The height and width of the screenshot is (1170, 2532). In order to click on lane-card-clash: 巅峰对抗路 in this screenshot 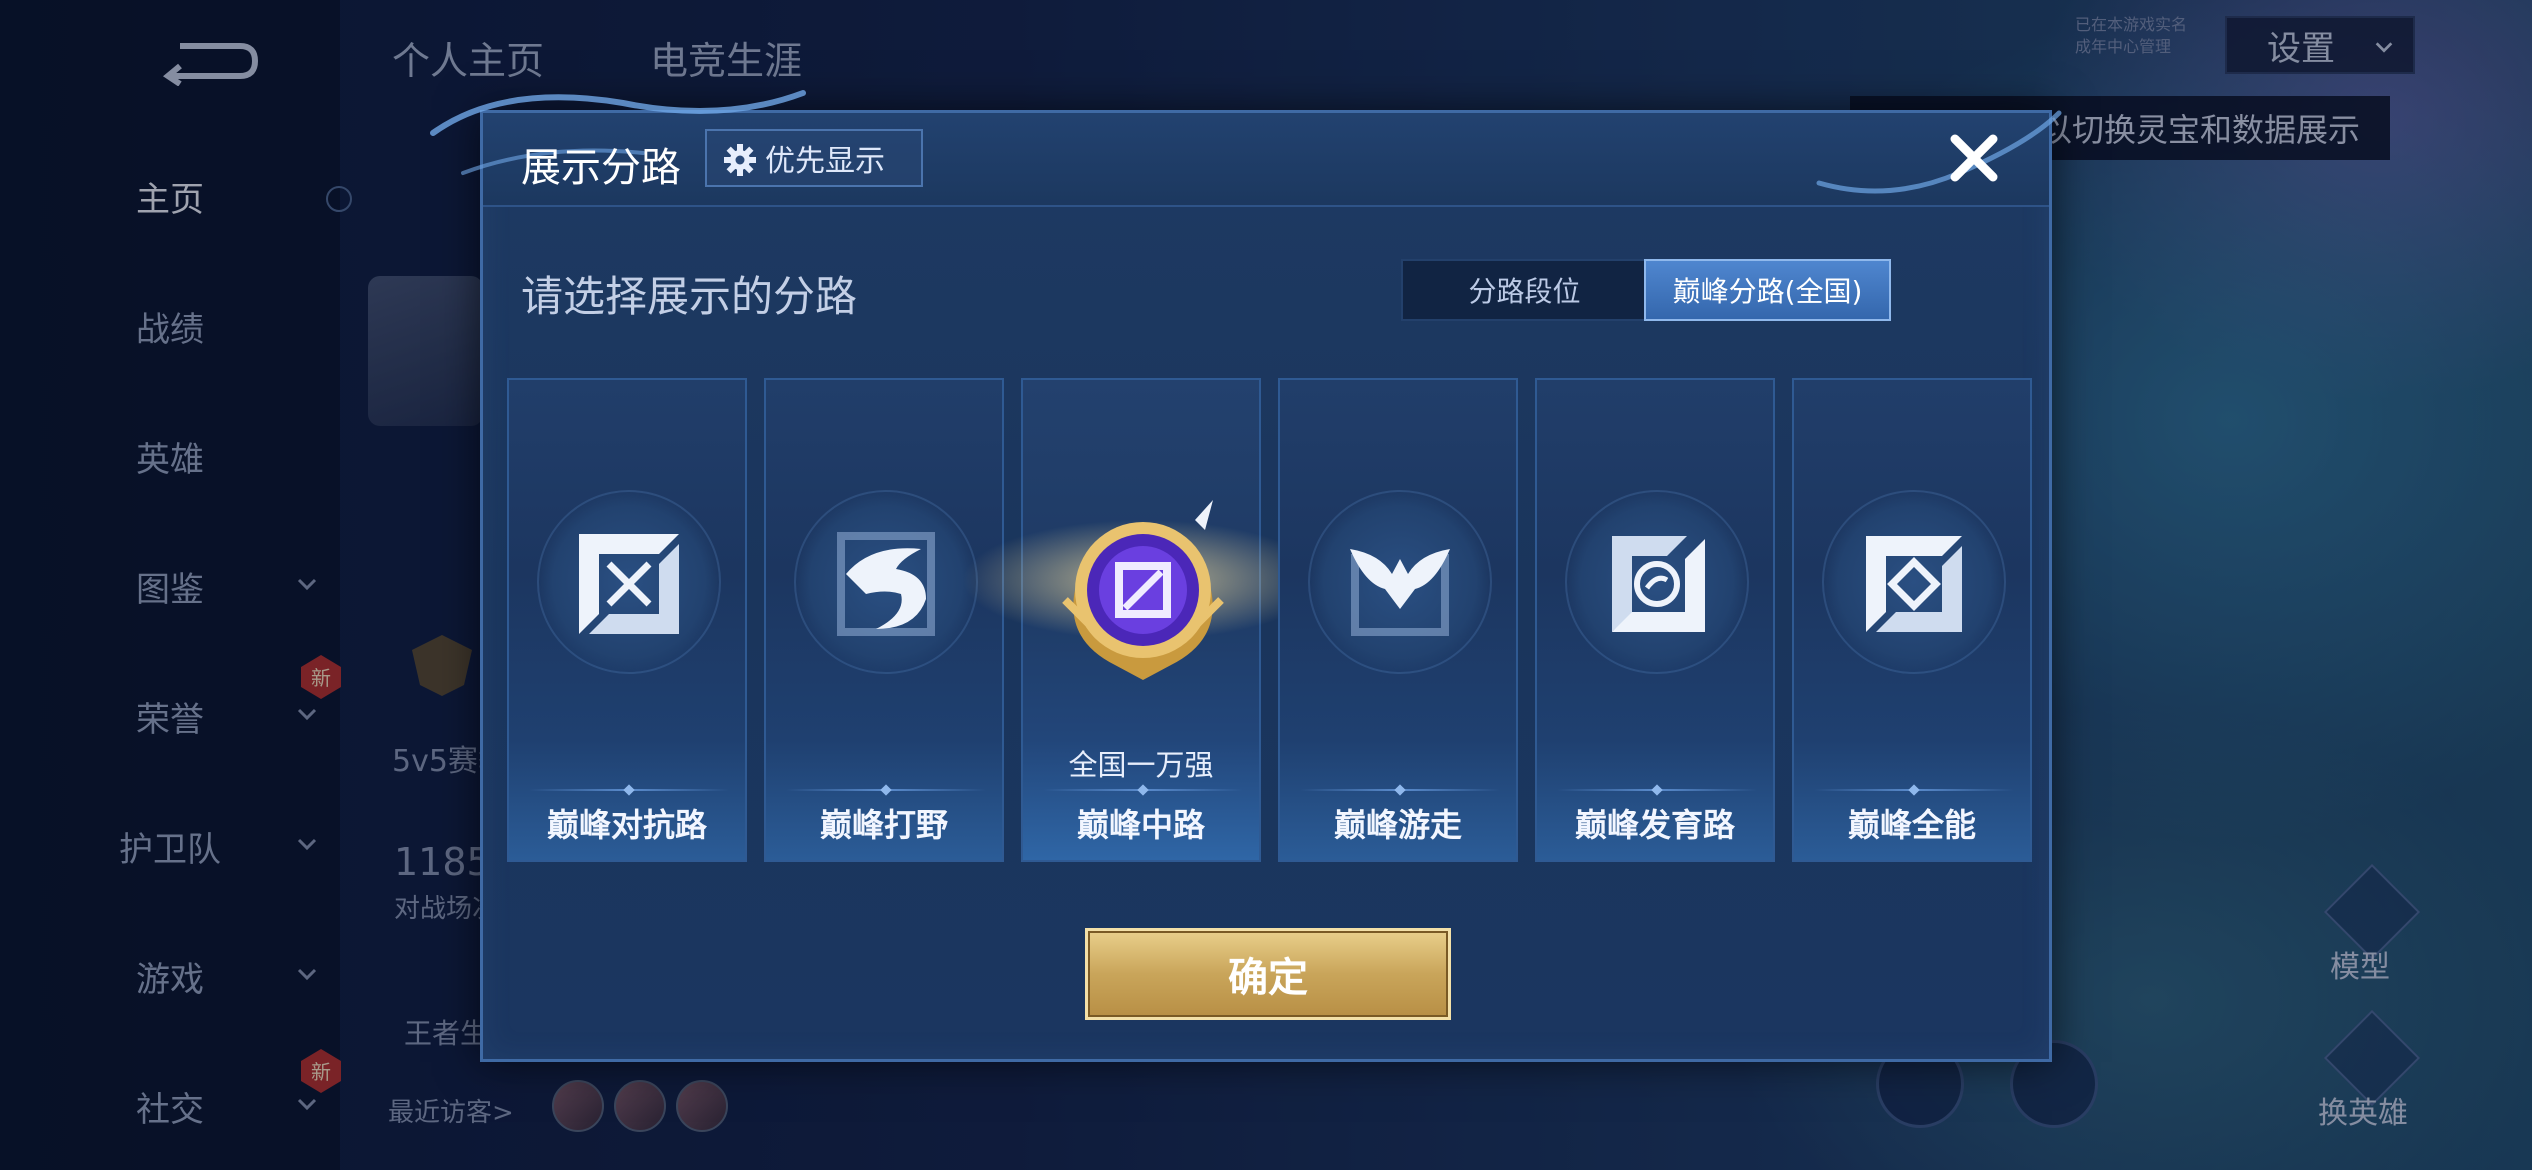, I will do `click(627, 620)`.